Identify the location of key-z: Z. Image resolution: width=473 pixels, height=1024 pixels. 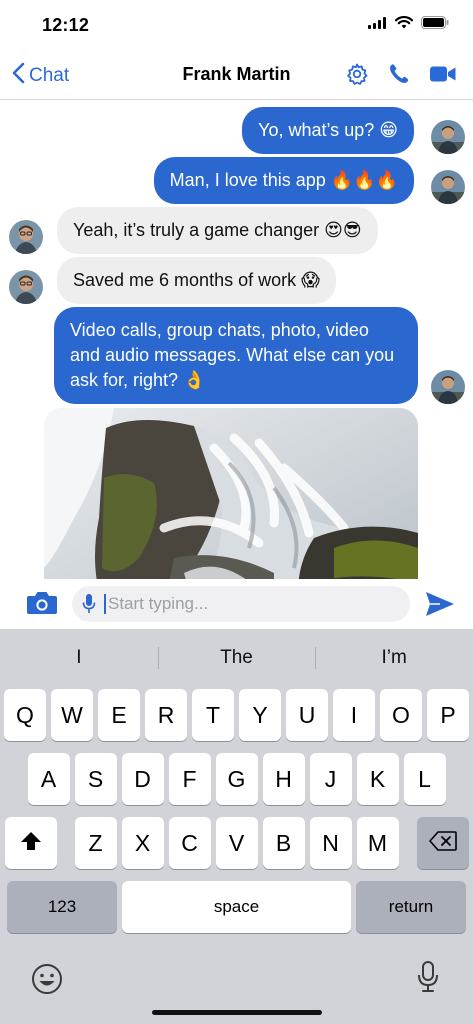
(95, 843).